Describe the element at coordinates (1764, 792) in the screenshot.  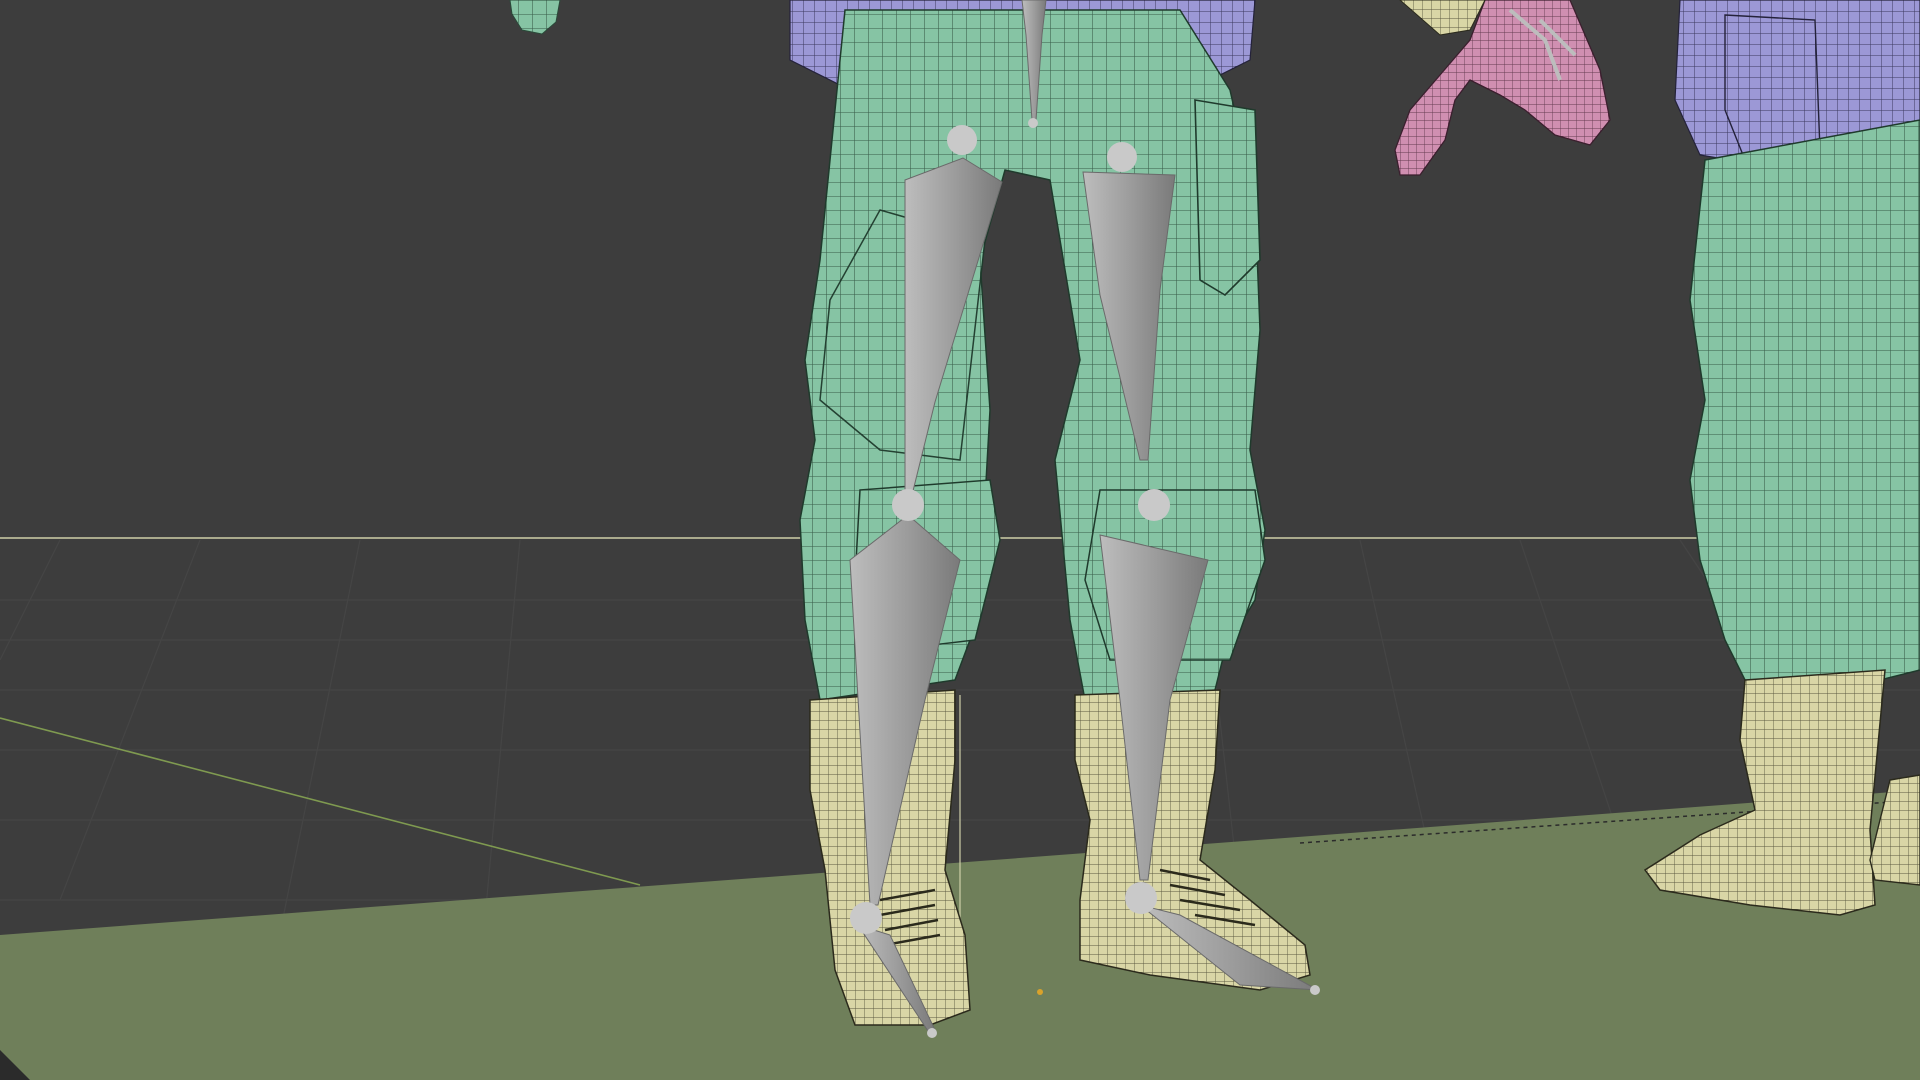
I see `boot-secondary-mesh` at that location.